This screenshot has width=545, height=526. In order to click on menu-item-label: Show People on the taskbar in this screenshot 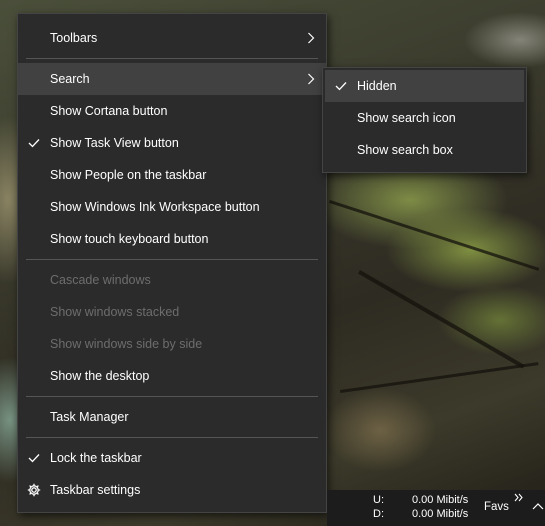, I will do `click(128, 175)`.